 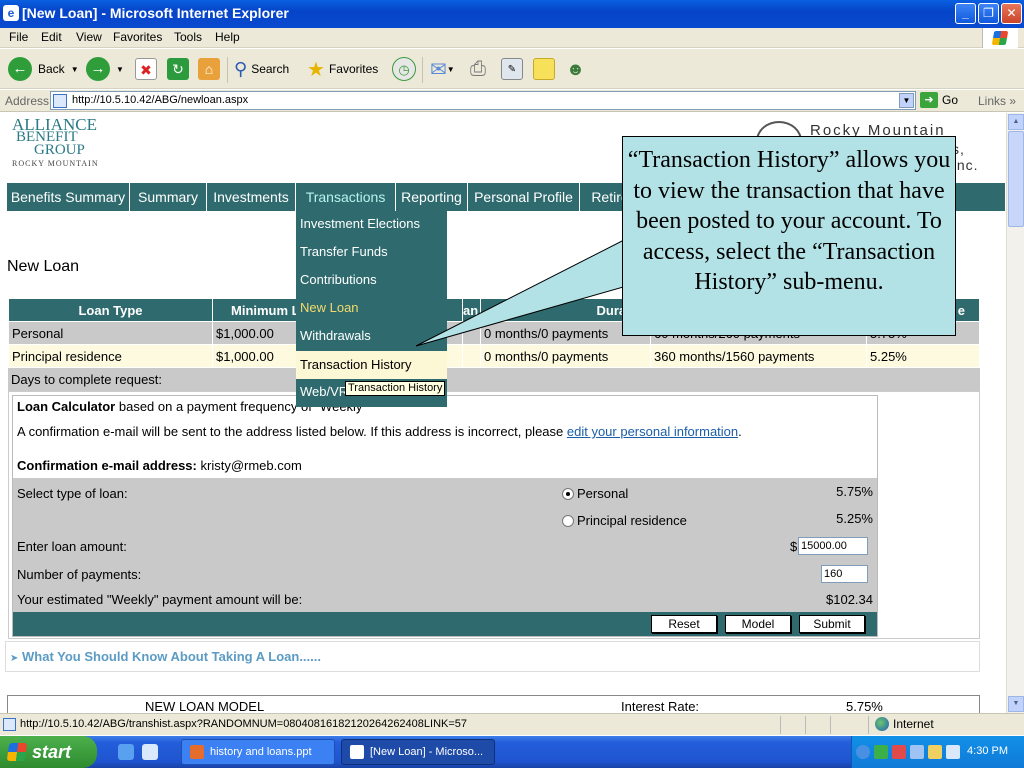 I want to click on submenu-transfer-funds: Transfer Funds, so click(x=344, y=252).